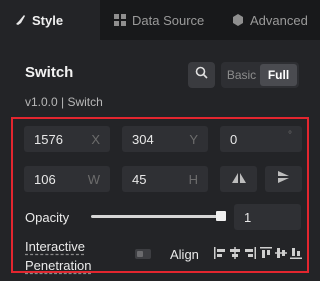 The image size is (320, 281). I want to click on flip-vertical-button, so click(283, 179).